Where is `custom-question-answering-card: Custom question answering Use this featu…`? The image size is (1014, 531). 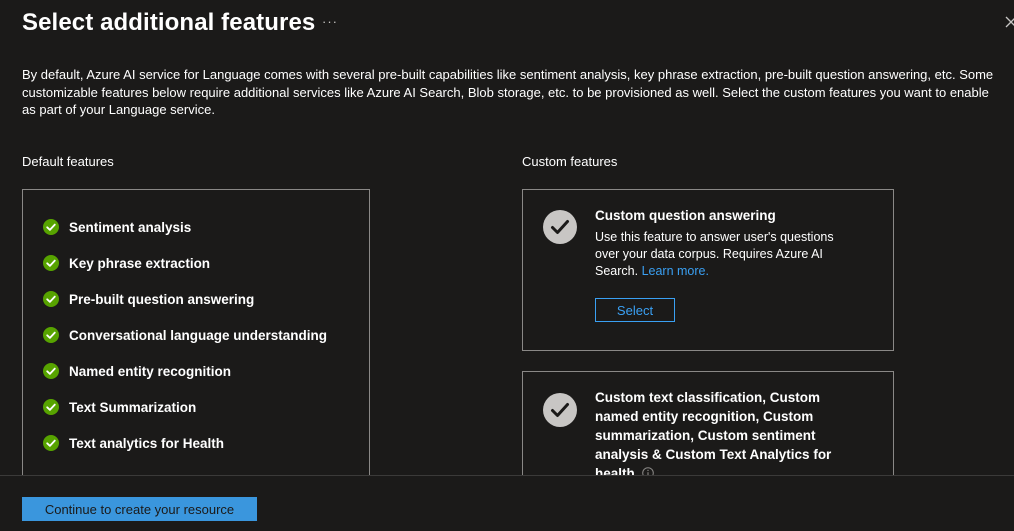
custom-question-answering-card: Custom question answering Use this featu… is located at coordinates (708, 270).